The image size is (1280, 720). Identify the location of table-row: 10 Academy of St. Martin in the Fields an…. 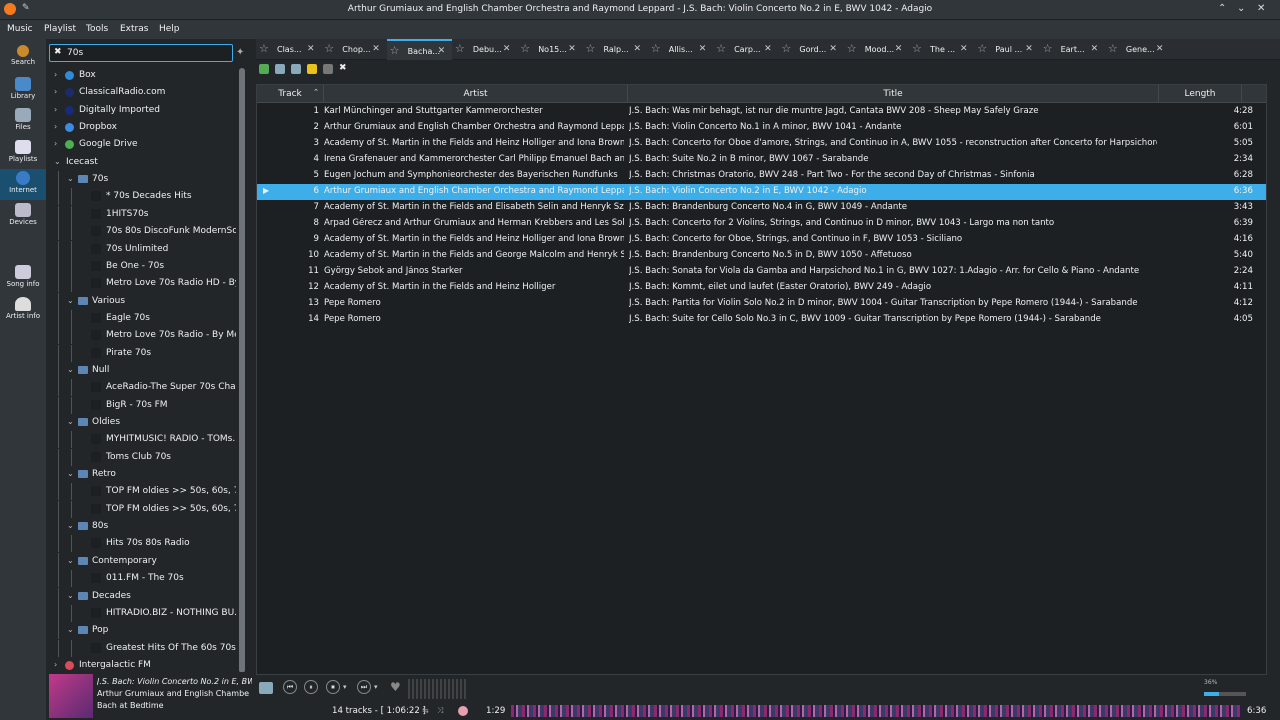
(761, 256).